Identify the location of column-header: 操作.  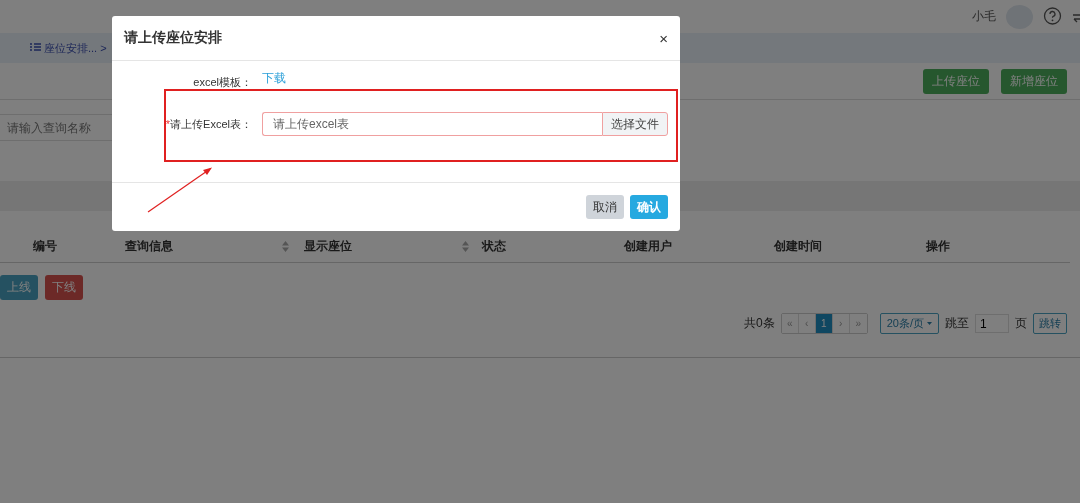
(937, 246).